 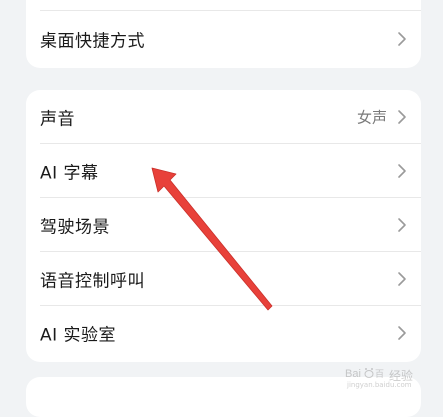 What do you see at coordinates (78, 335) in the screenshot?
I see `ai-lab-label: AI 实验室` at bounding box center [78, 335].